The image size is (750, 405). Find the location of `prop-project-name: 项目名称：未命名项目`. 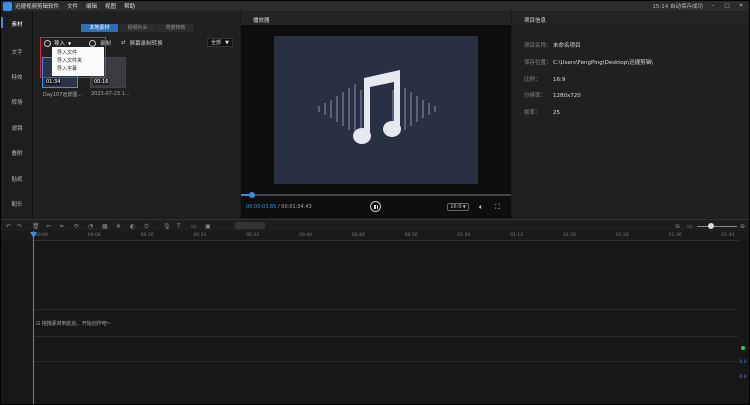

prop-project-name: 项目名称：未命名项目 is located at coordinates (552, 46).